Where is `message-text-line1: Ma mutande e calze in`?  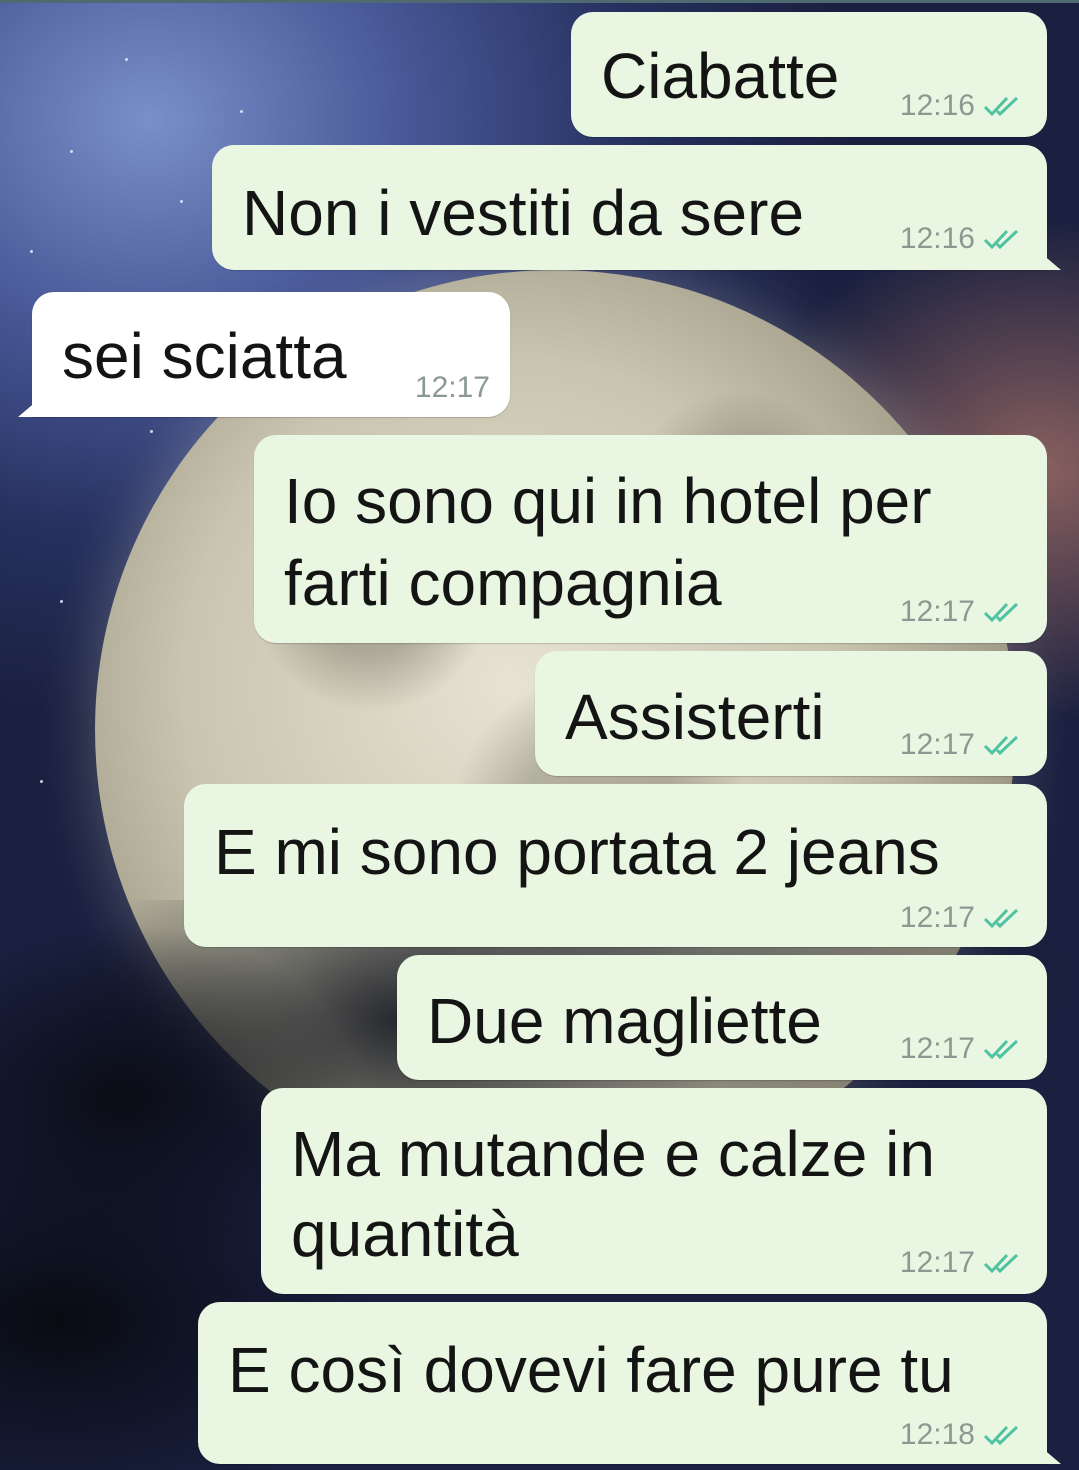
message-text-line1: Ma mutande e calze in is located at coordinates (613, 1154).